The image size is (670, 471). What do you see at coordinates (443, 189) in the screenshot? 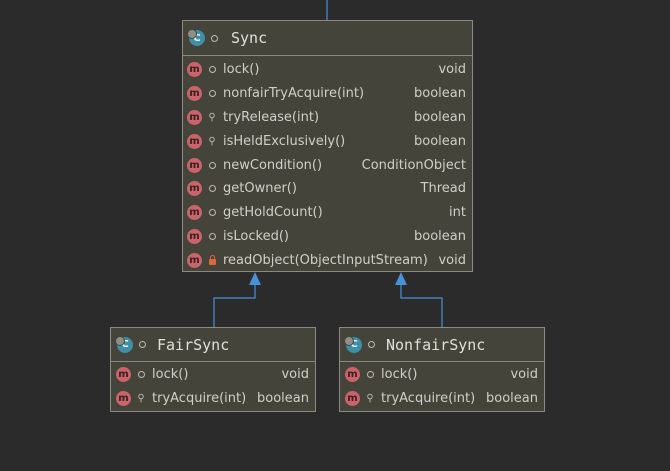
I see `method-return-type: Thread` at bounding box center [443, 189].